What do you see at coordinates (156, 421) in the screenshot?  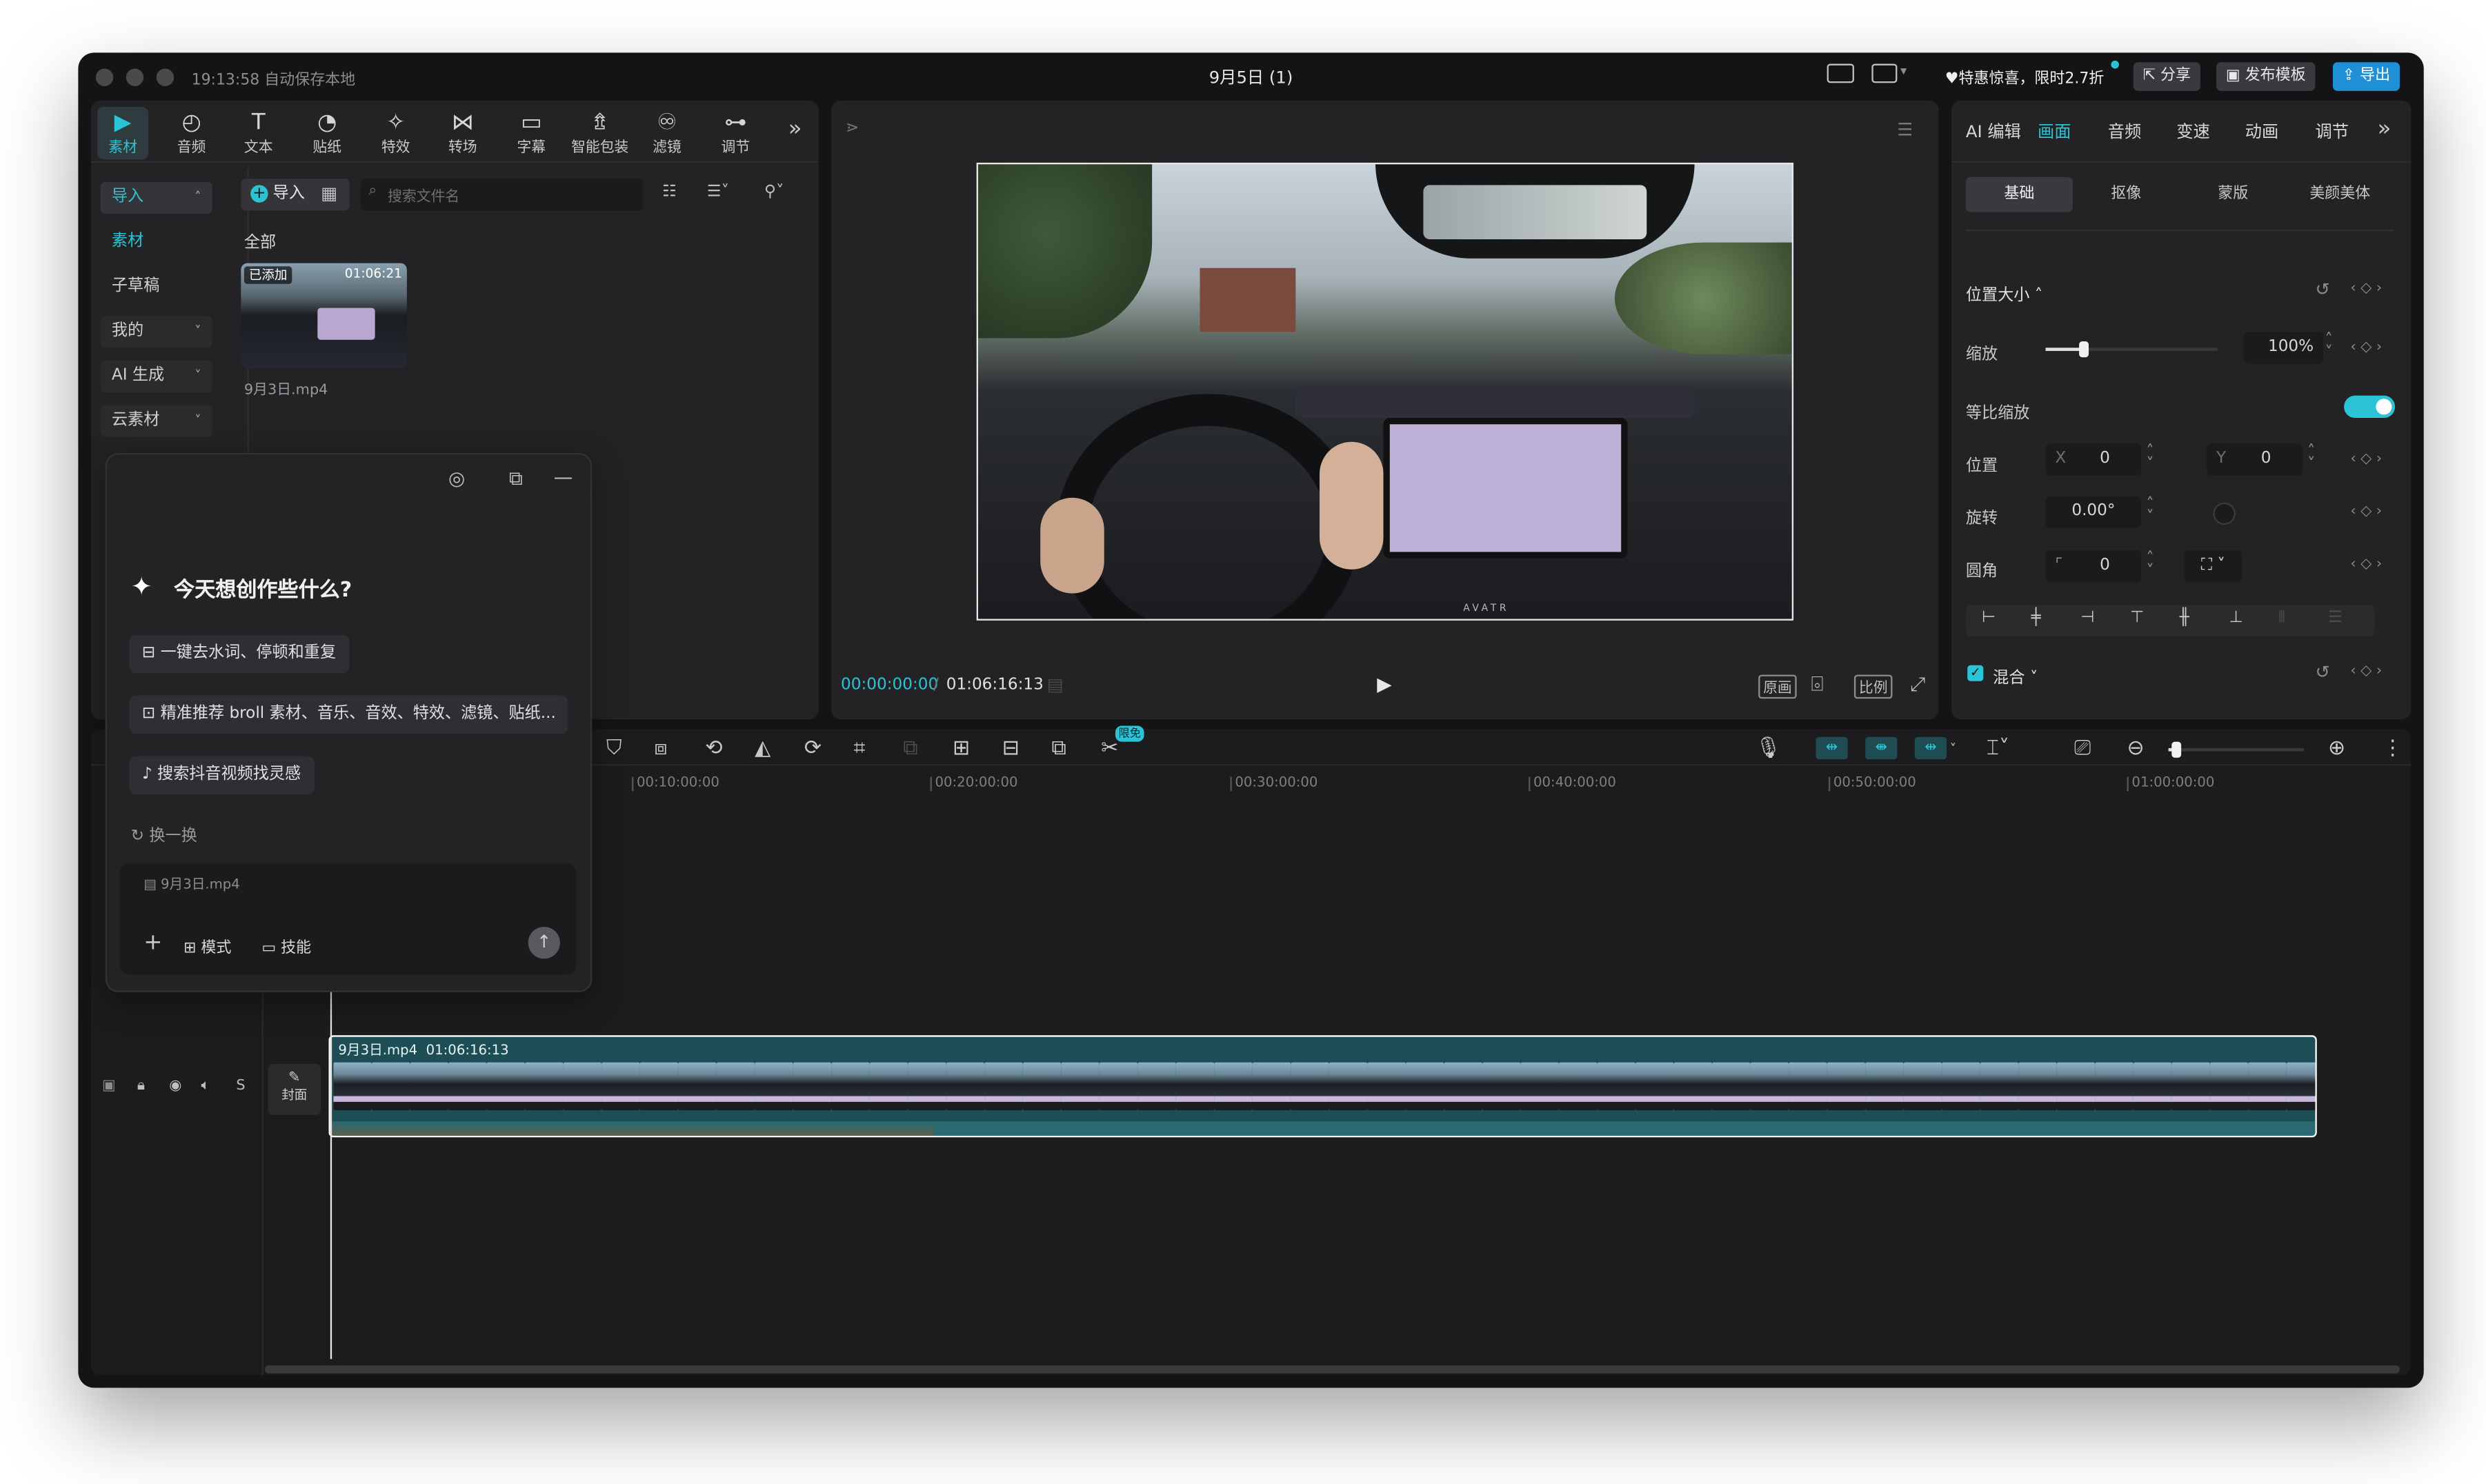 I see `sidebar-item-cloud: 云素材 ˅` at bounding box center [156, 421].